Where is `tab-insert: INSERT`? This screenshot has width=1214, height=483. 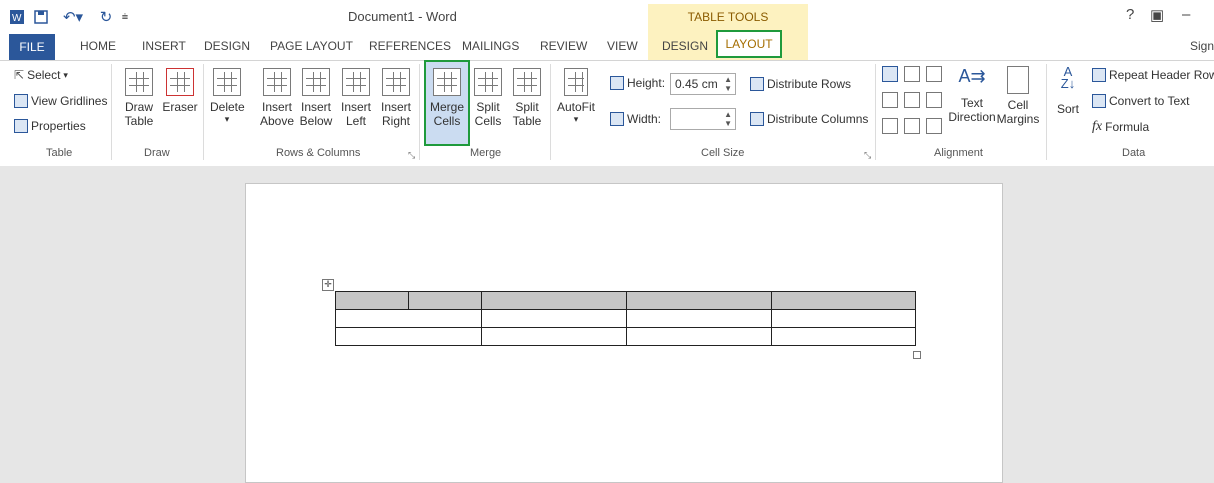
tab-insert: INSERT is located at coordinates (164, 46).